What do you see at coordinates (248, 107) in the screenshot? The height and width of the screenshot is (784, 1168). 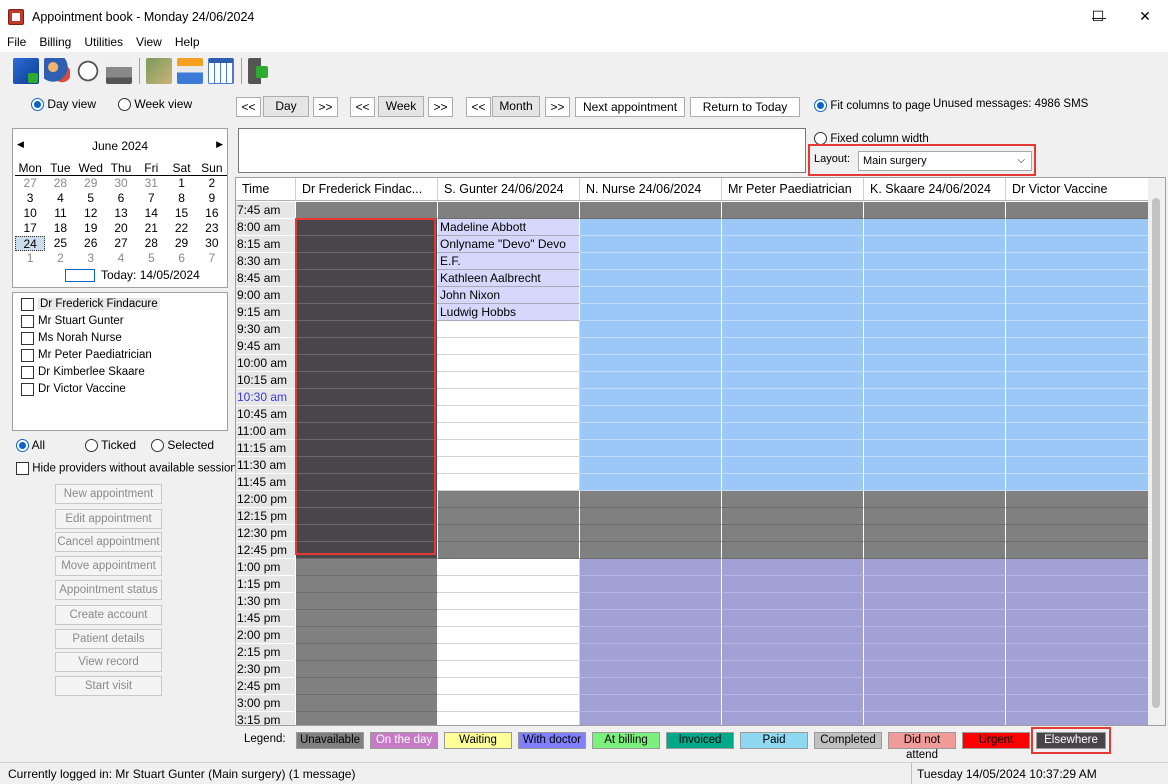 I see `day-prev-button: <<` at bounding box center [248, 107].